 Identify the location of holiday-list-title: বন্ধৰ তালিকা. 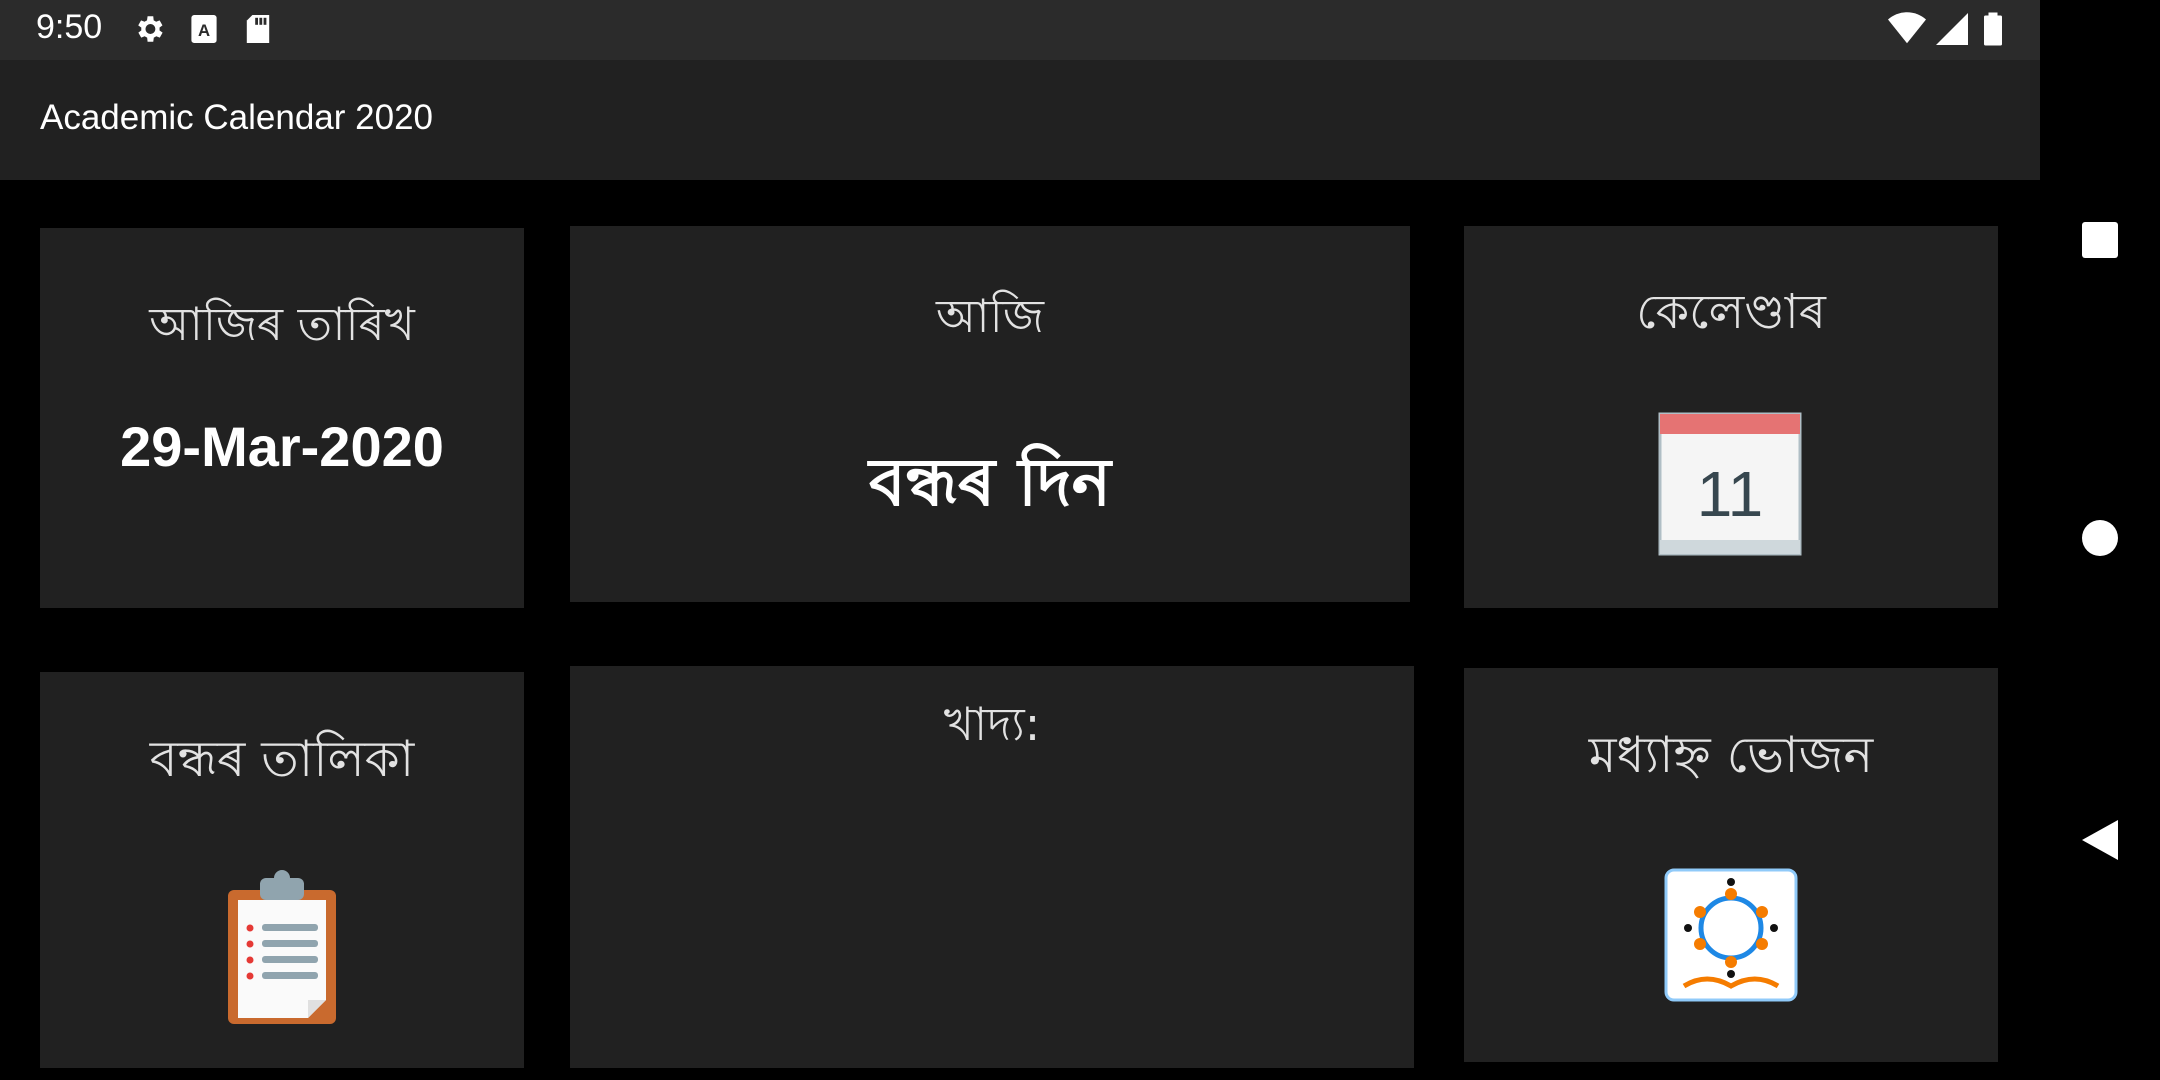
(282, 759).